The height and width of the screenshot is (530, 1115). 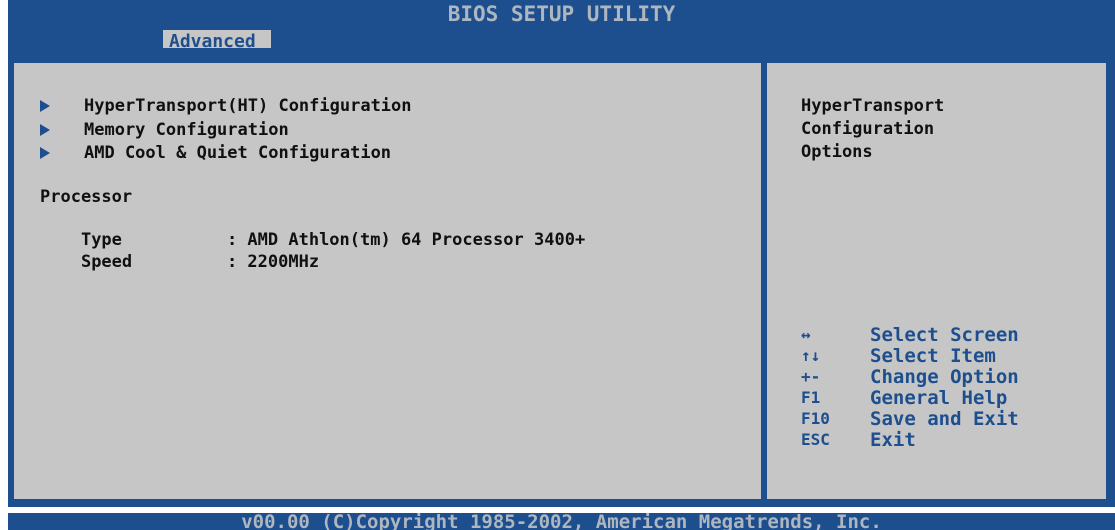 What do you see at coordinates (806, 334) in the screenshot?
I see `key-arrows-lr: ↔` at bounding box center [806, 334].